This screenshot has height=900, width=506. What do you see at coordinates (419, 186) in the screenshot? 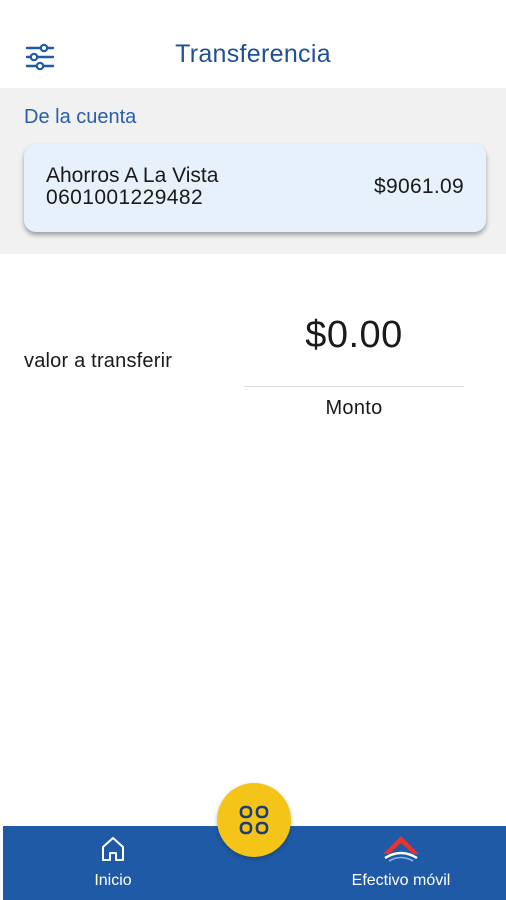
I see `account-balance: $9061.09` at bounding box center [419, 186].